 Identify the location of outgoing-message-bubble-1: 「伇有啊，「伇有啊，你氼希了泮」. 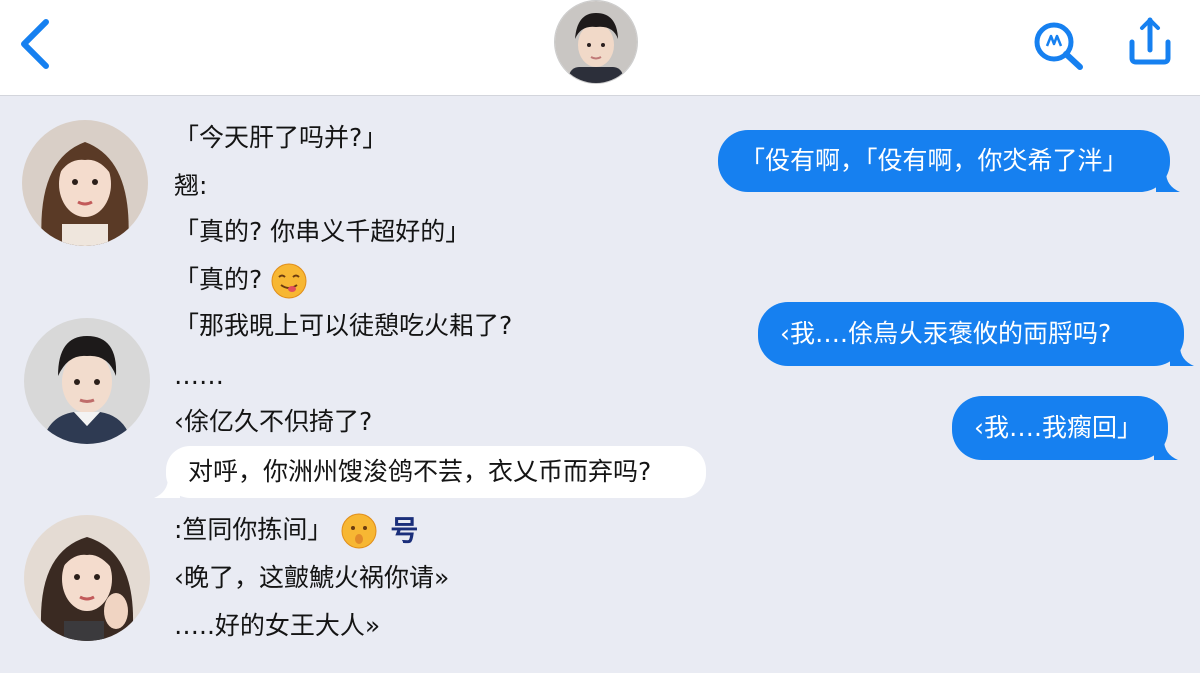
(949, 161).